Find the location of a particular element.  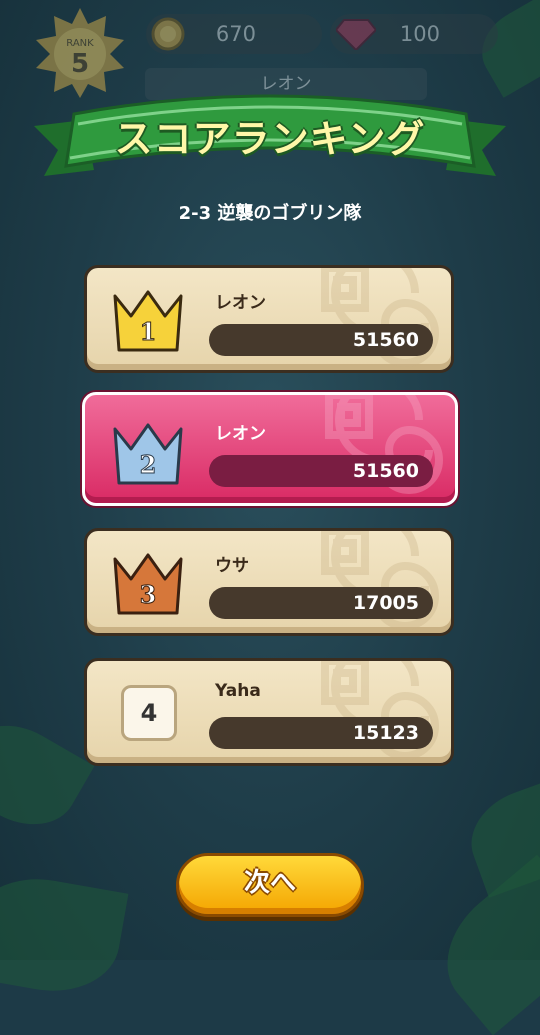

ranking-row-2: 2 レオン 51560 is located at coordinates (270, 449).